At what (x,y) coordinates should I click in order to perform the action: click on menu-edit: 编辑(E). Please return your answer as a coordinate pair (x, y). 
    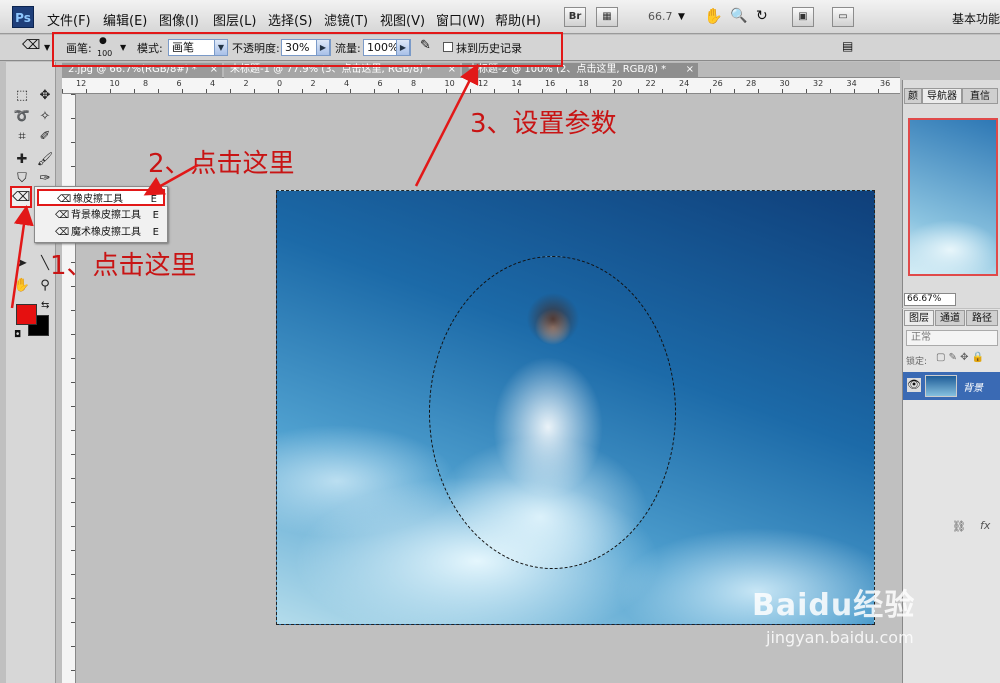
    Looking at the image, I should click on (125, 19).